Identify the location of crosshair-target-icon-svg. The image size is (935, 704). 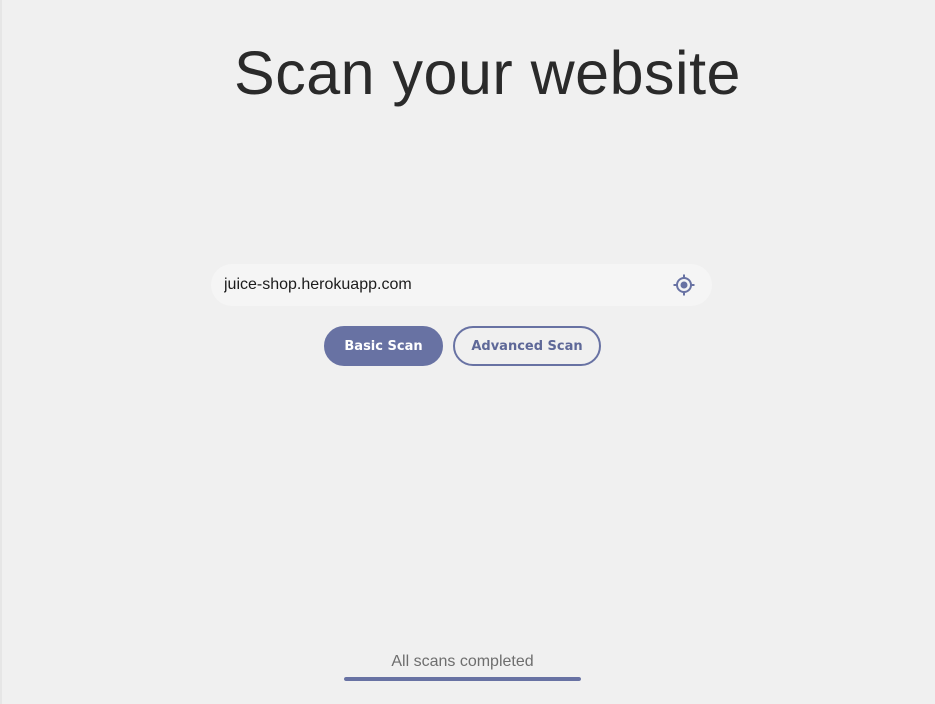
(684, 285).